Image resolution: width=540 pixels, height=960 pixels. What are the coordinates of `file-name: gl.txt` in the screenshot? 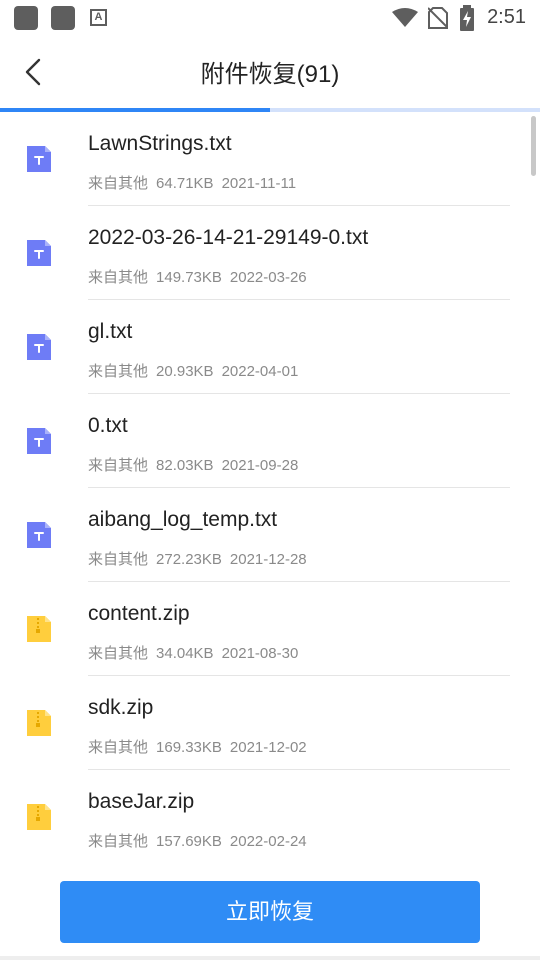 It's located at (110, 331).